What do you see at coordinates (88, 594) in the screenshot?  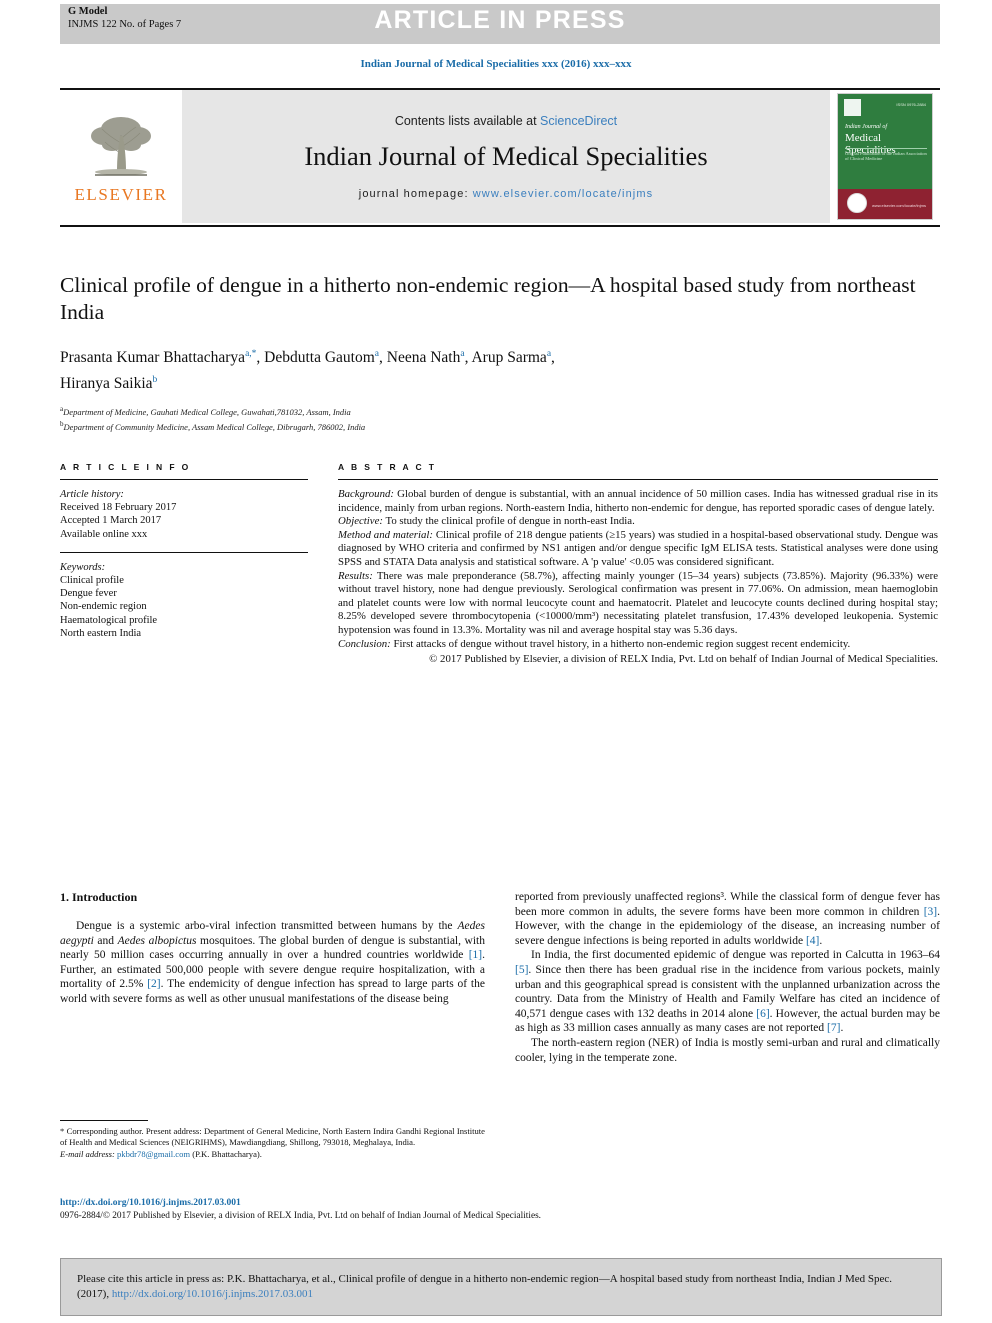 I see `keyword-item: Dengue fever` at bounding box center [88, 594].